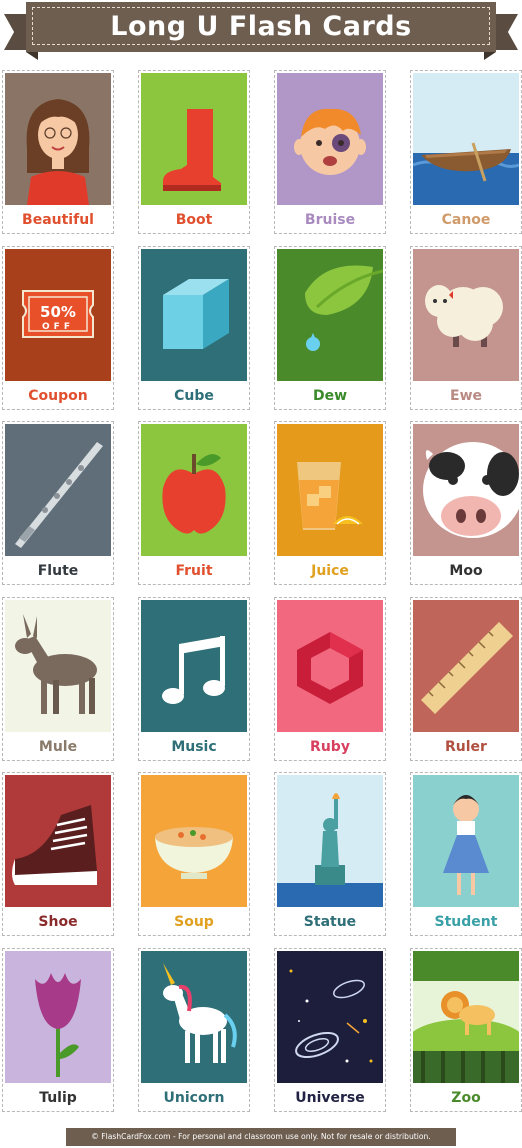 The width and height of the screenshot is (522, 1148). I want to click on ribbon-fold-right, so click(490, 56).